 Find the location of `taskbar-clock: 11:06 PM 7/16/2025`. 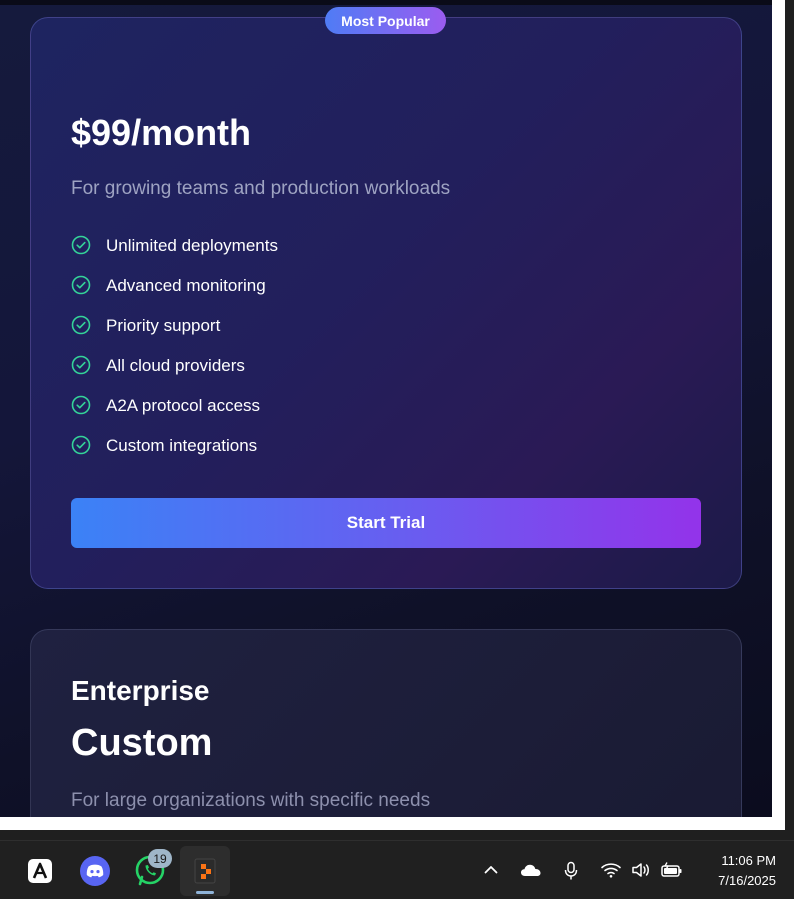

taskbar-clock: 11:06 PM 7/16/2025 is located at coordinates (738, 871).